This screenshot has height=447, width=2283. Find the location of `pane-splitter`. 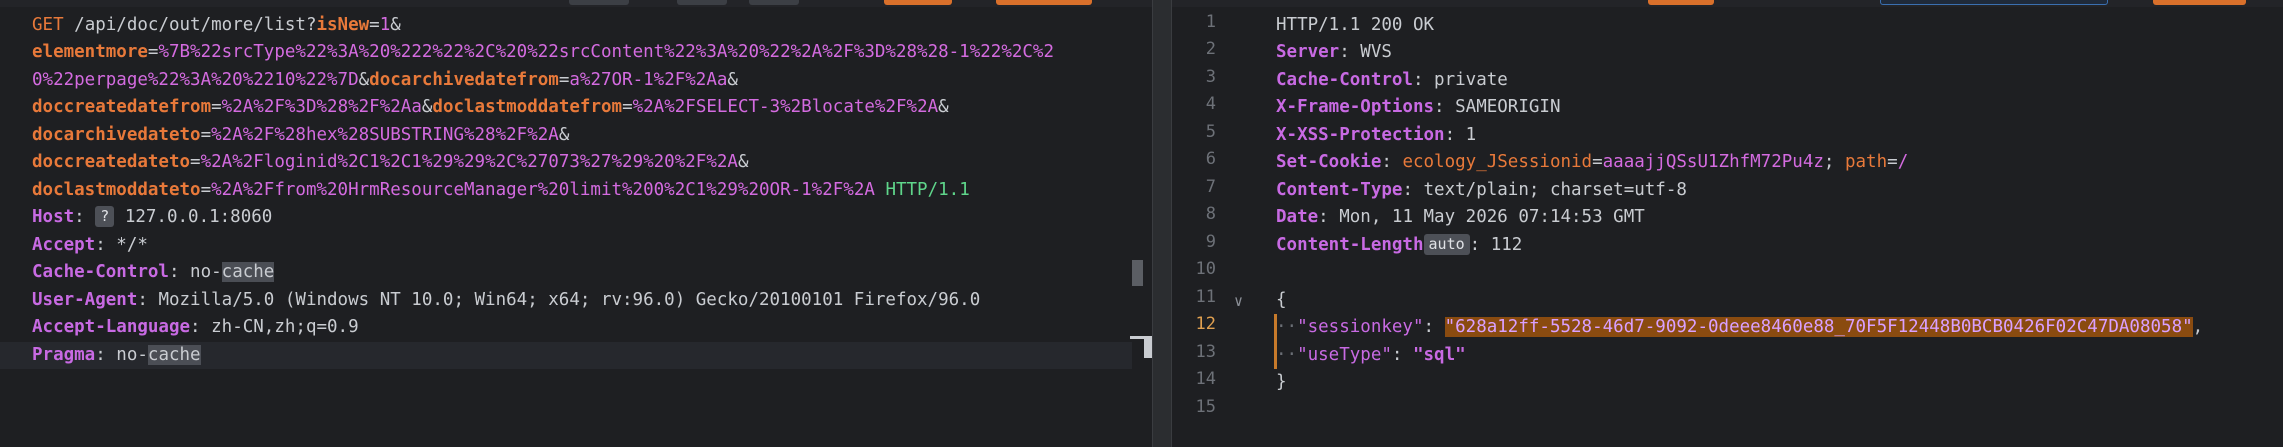

pane-splitter is located at coordinates (1162, 223).